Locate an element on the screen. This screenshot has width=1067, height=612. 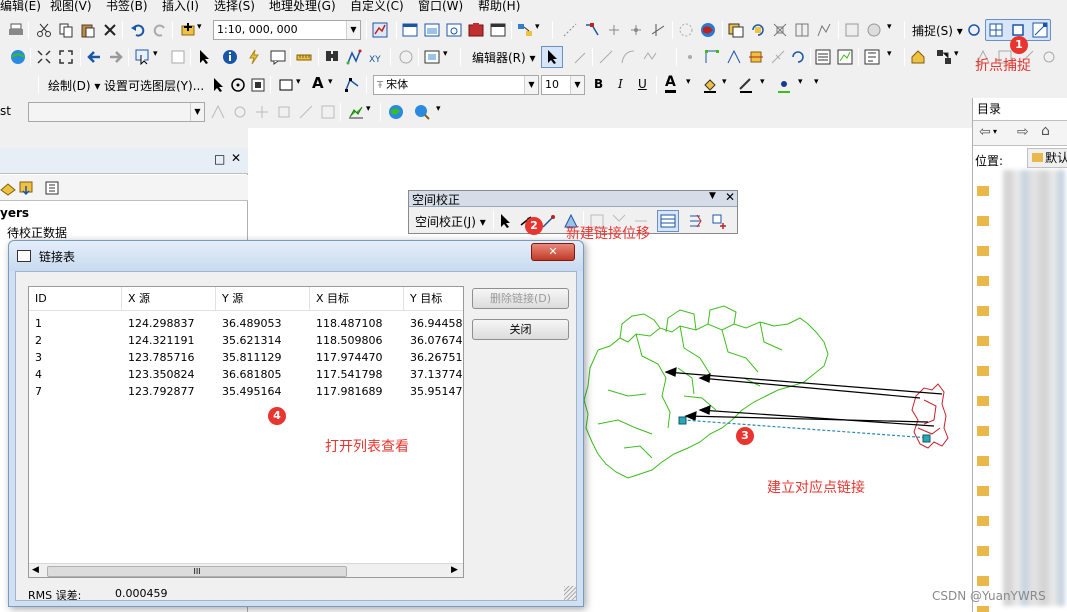
menu-help: 帮助(H) is located at coordinates (499, 7).